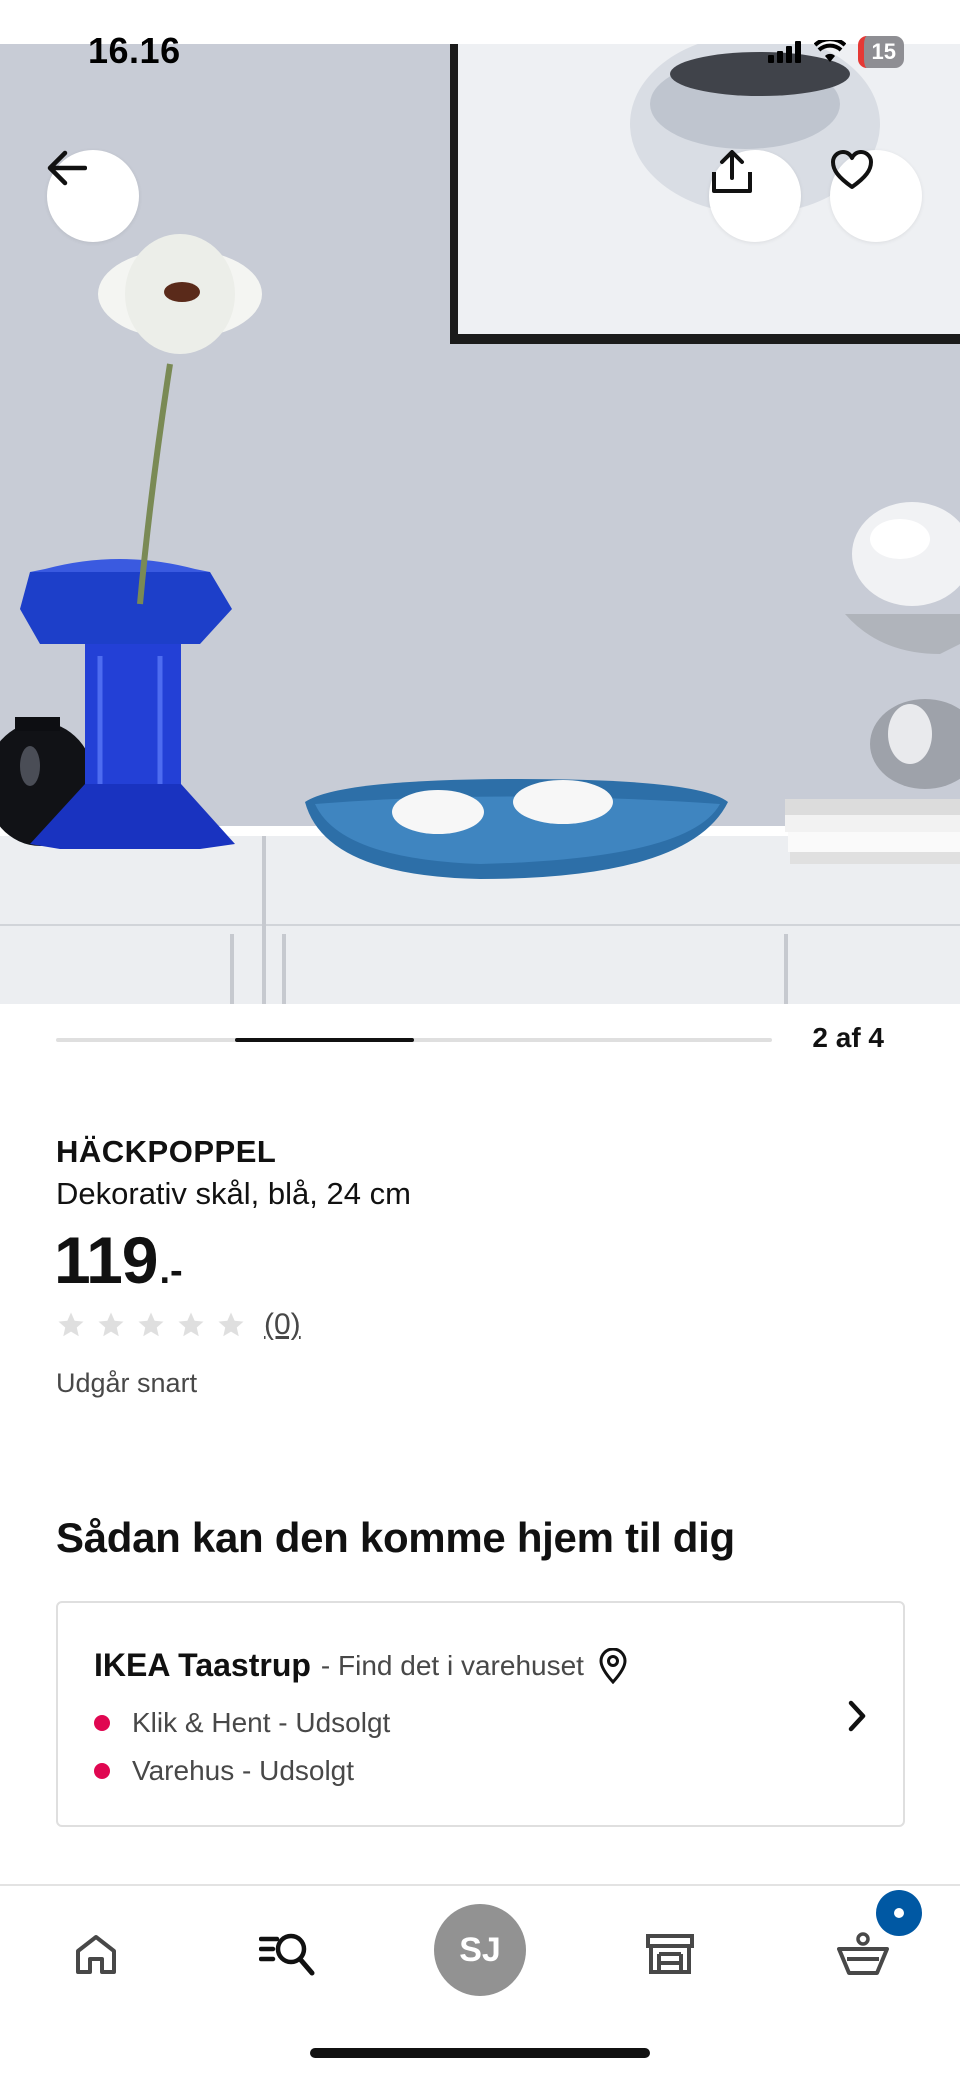  Describe the element at coordinates (755, 196) in the screenshot. I see `share-button` at that location.